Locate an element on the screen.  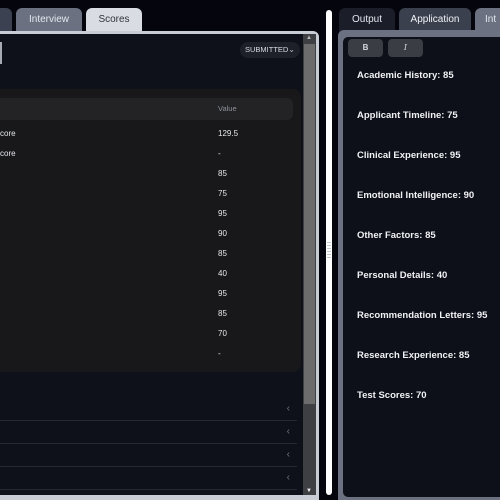
column-header-value: Value is located at coordinates (227, 108).